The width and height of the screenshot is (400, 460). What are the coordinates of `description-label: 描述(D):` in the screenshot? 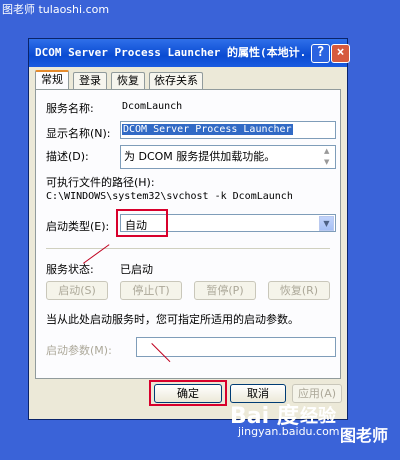 It's located at (67, 156).